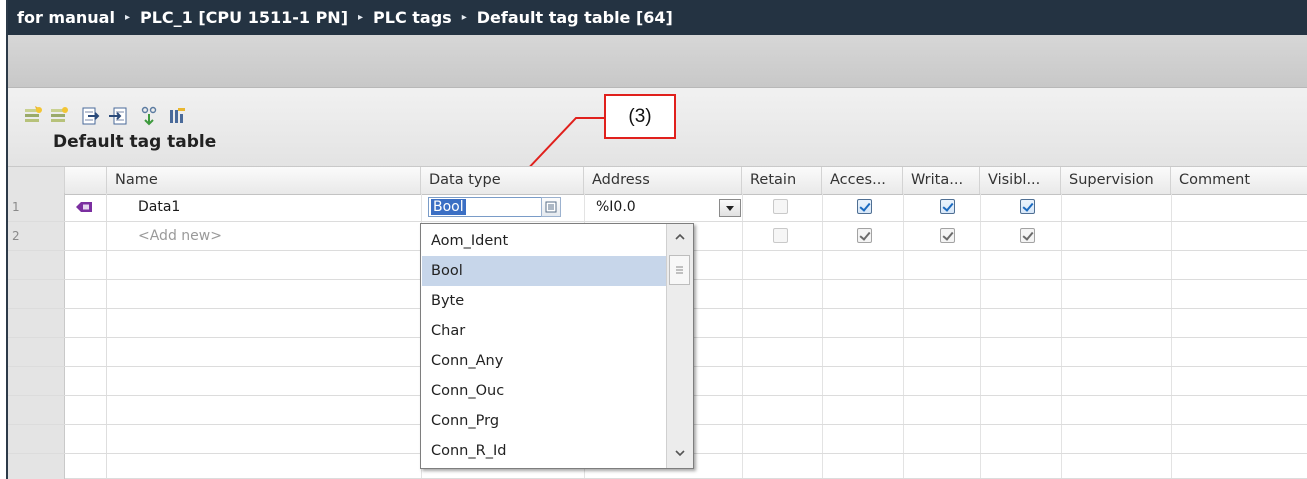 Image resolution: width=1307 pixels, height=479 pixels. Describe the element at coordinates (545, 421) in the screenshot. I see `dropdown-option: Conn_Prg` at that location.